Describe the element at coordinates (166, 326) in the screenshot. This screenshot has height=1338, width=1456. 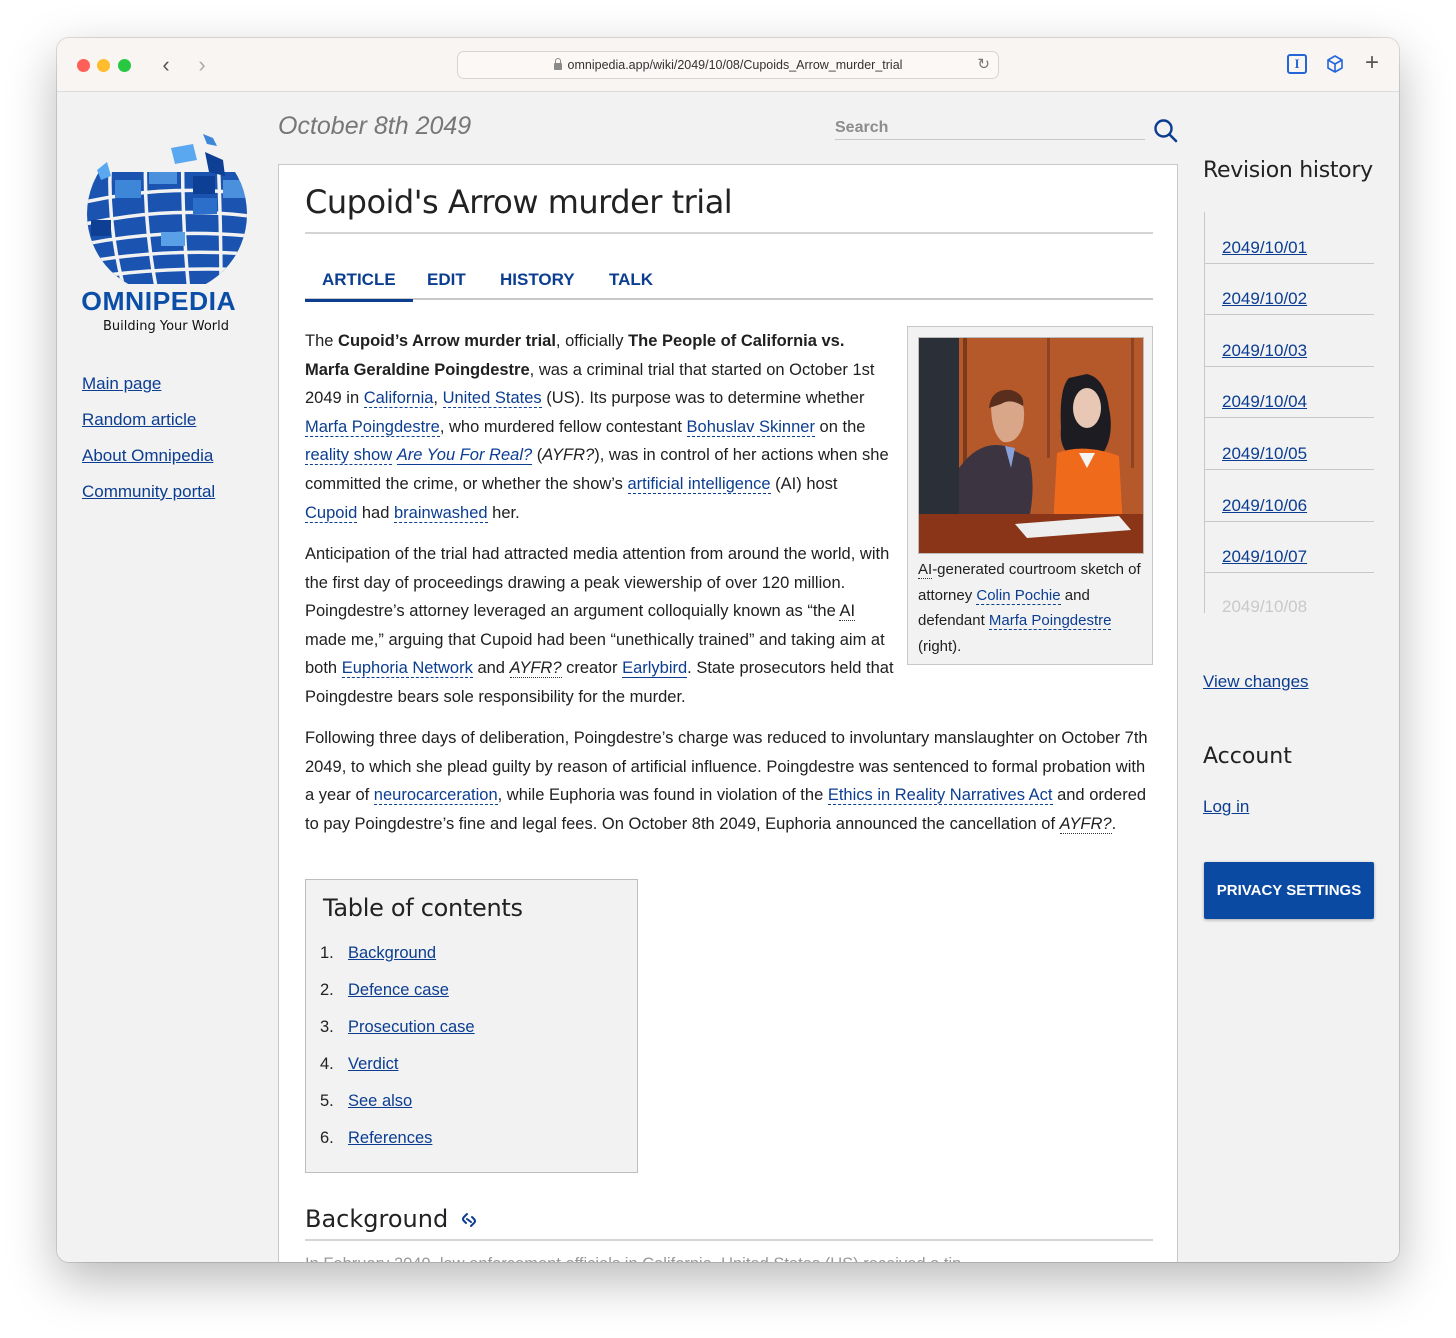
I see `brand-tagline: Building Your World` at that location.